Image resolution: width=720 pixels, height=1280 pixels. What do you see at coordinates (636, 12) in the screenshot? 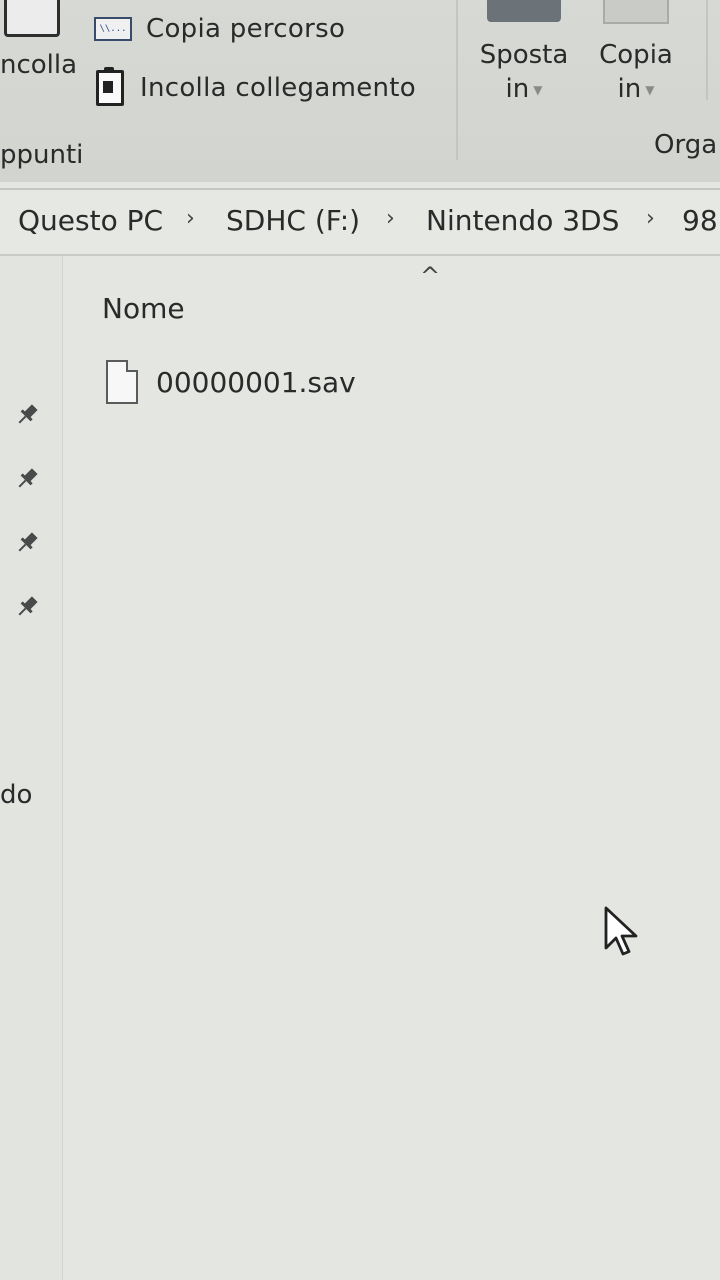
I see `copy-to-icon` at bounding box center [636, 12].